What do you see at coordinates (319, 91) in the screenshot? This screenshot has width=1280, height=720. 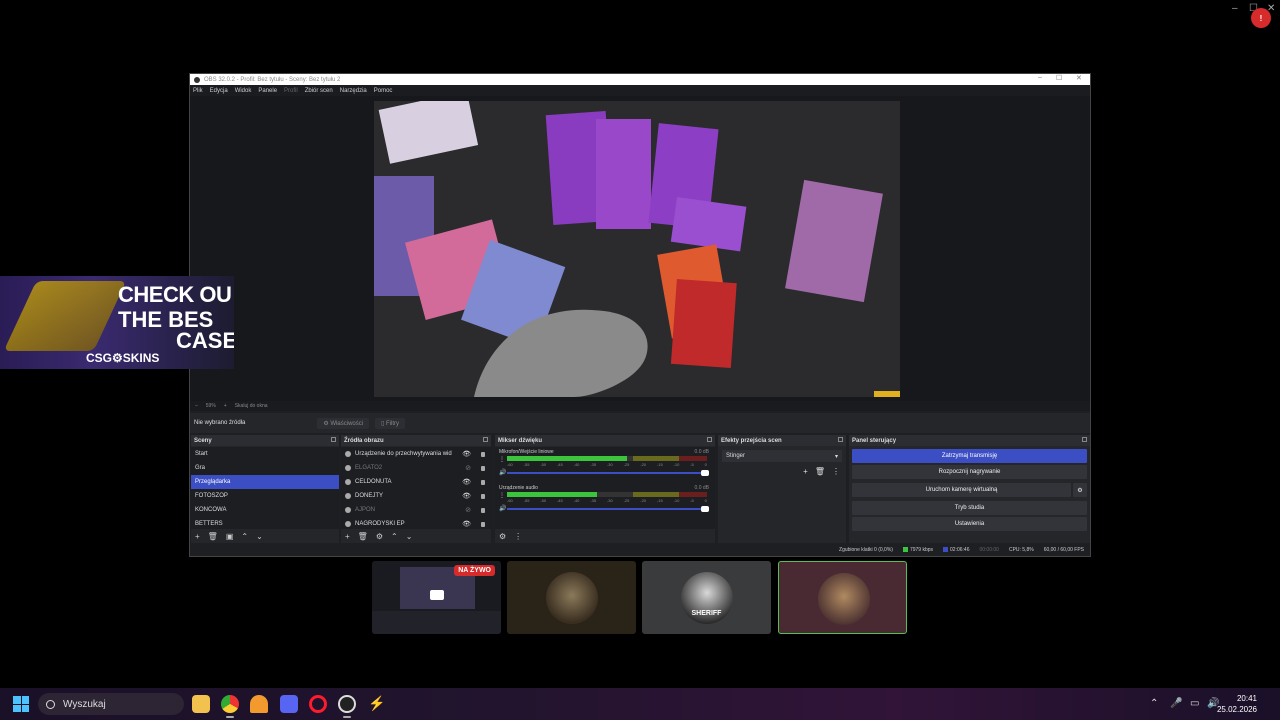 I see `menu-zbior-scen: Zbiór scen` at bounding box center [319, 91].